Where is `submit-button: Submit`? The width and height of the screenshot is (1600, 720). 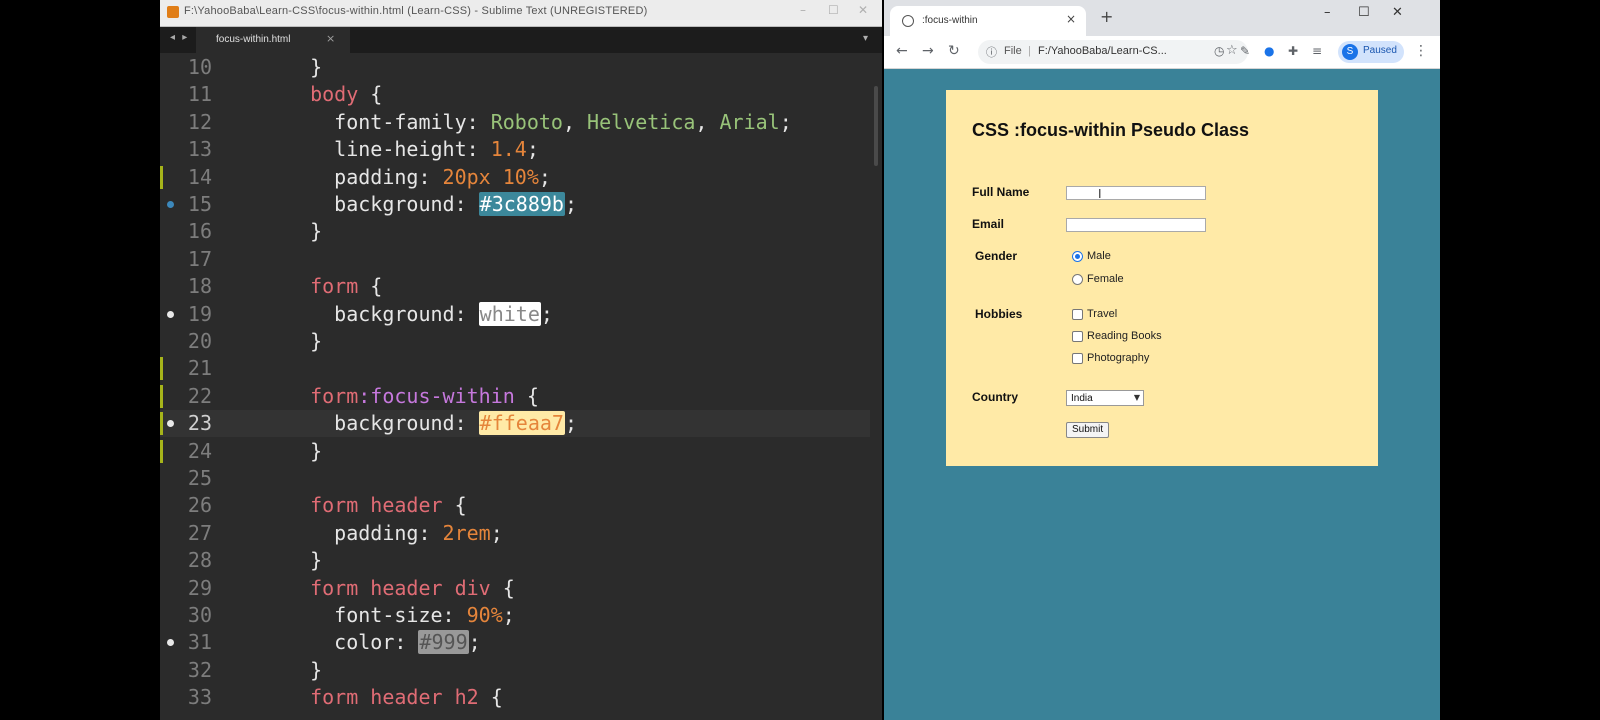
submit-button: Submit is located at coordinates (1088, 430).